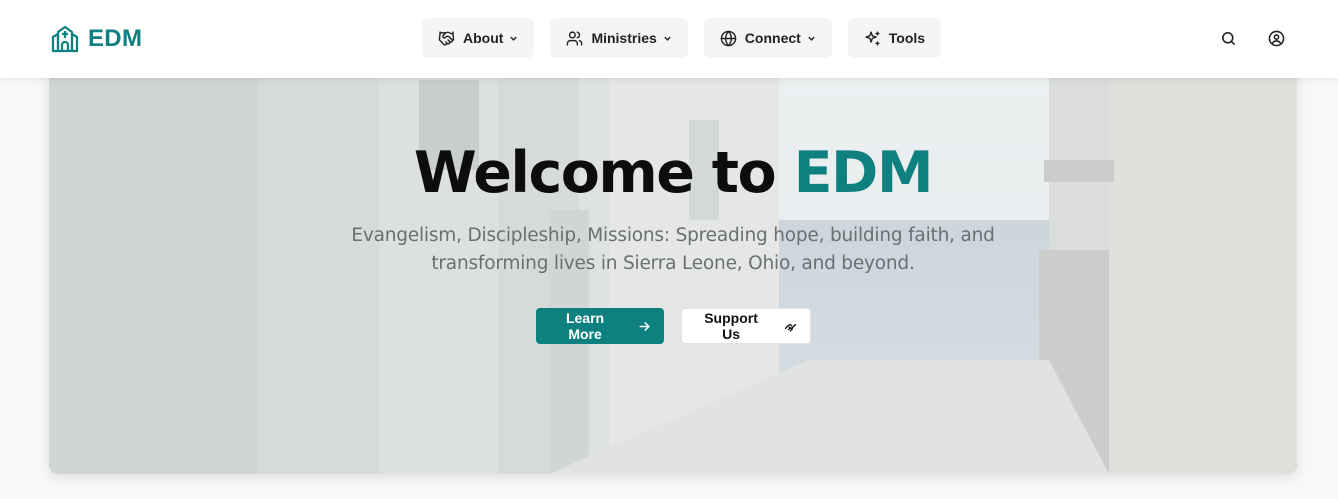  I want to click on hero-buttons: Learn More Support Us, so click(673, 326).